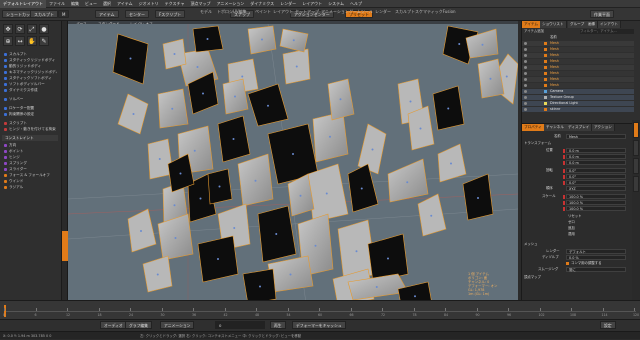 The image size is (640, 340). I want to click on tab-channels: チャンネル, so click(555, 127).